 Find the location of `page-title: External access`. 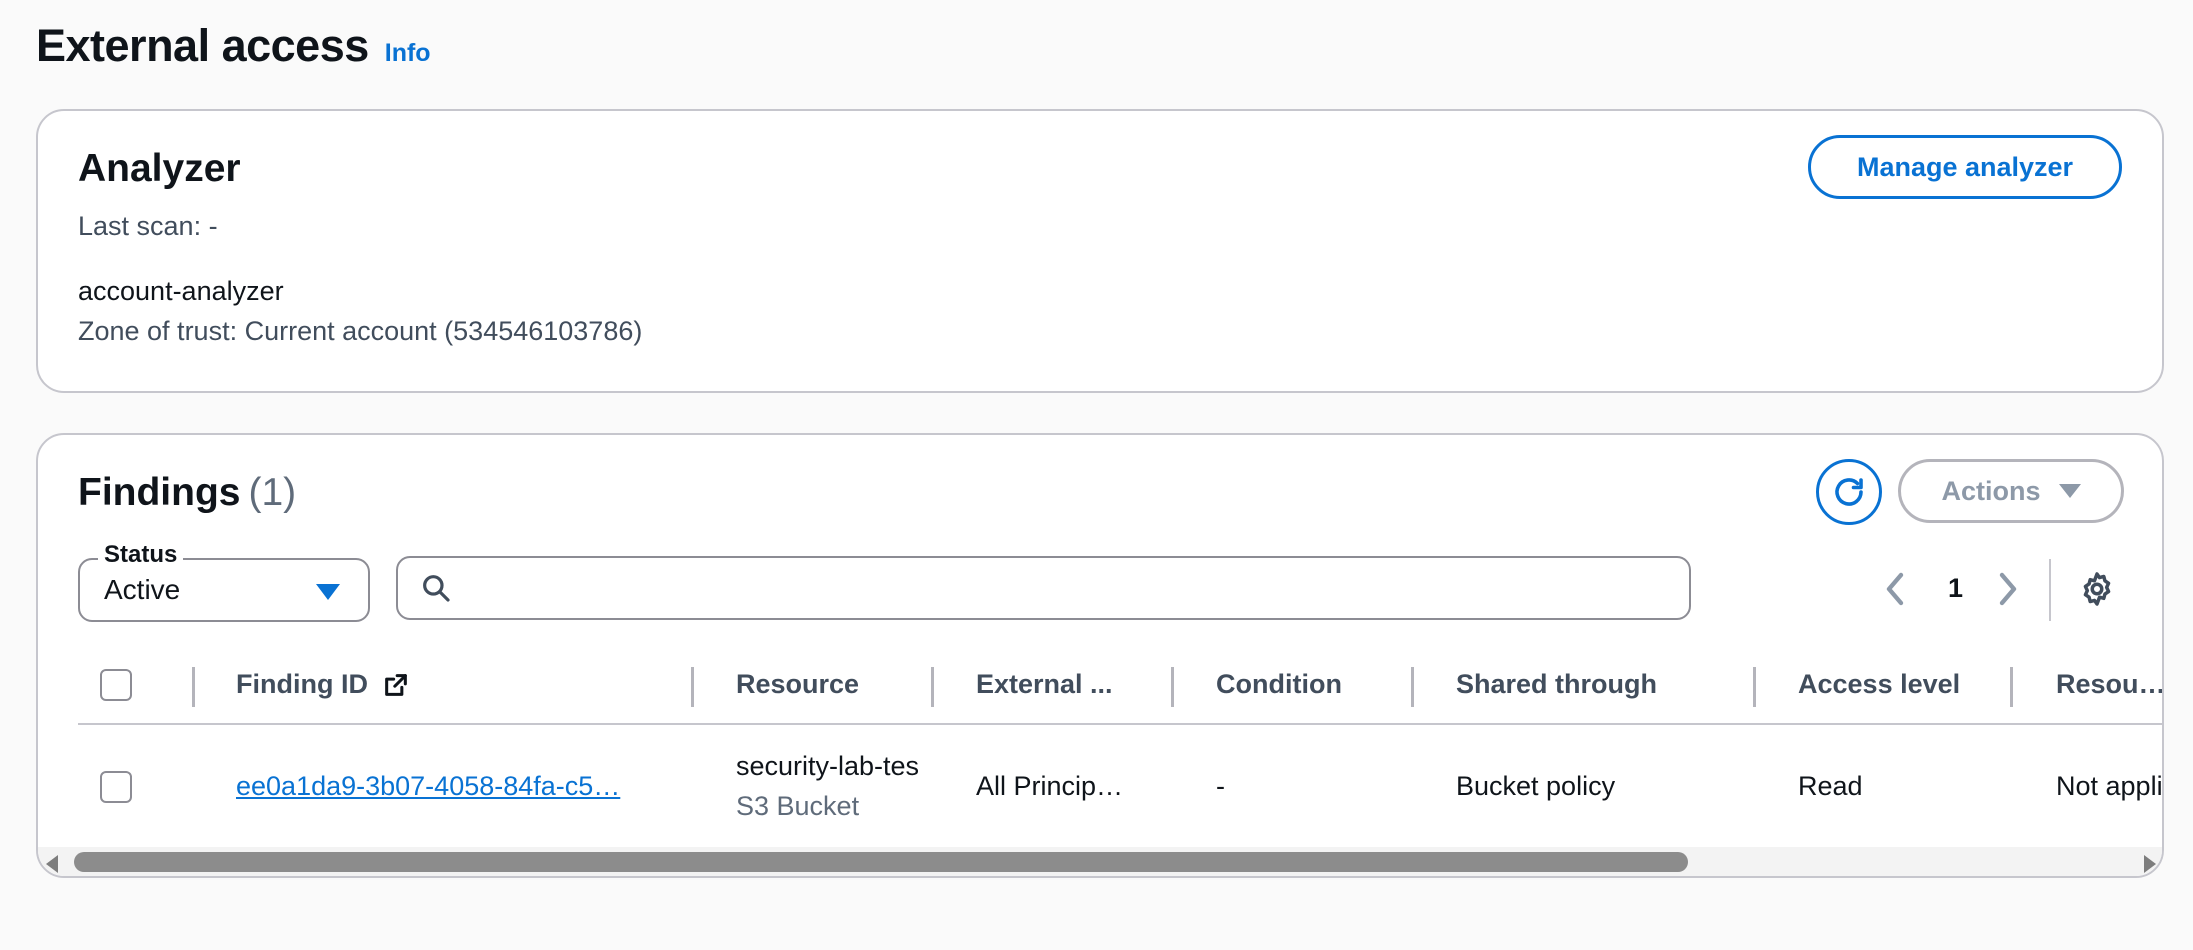

page-title: External access is located at coordinates (202, 45).